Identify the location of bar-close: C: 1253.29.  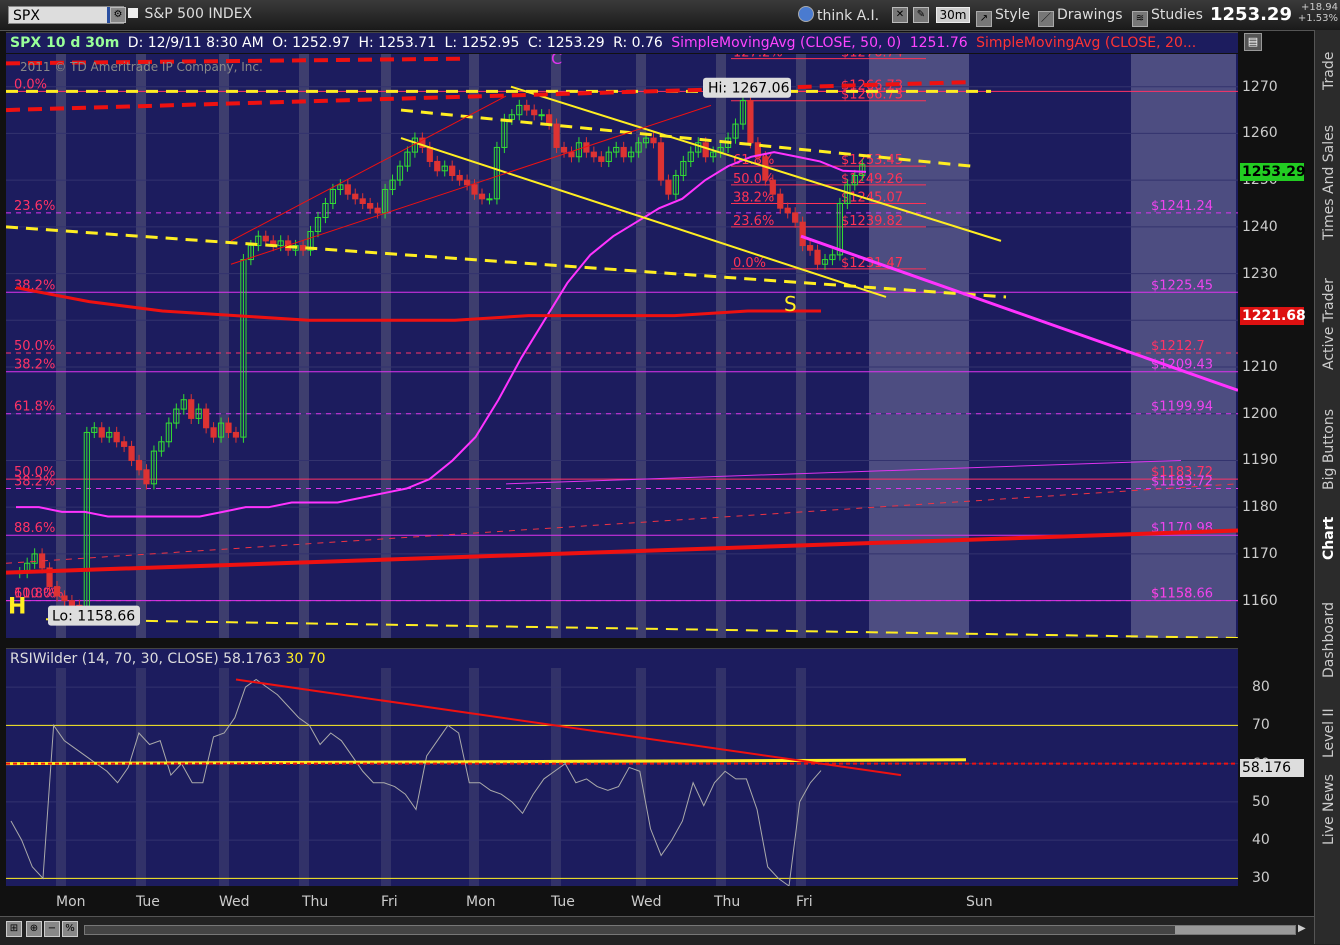
(566, 43).